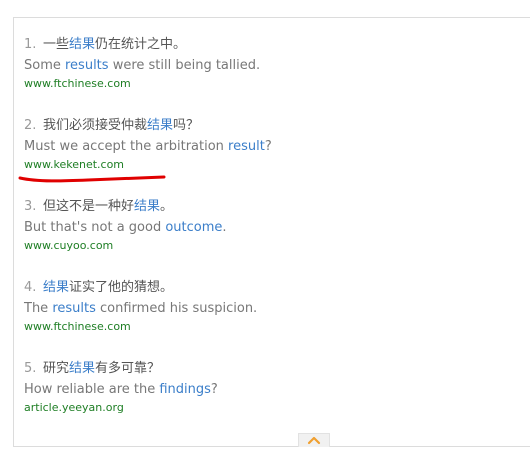 The height and width of the screenshot is (450, 530). I want to click on example-number: 1., so click(30, 44).